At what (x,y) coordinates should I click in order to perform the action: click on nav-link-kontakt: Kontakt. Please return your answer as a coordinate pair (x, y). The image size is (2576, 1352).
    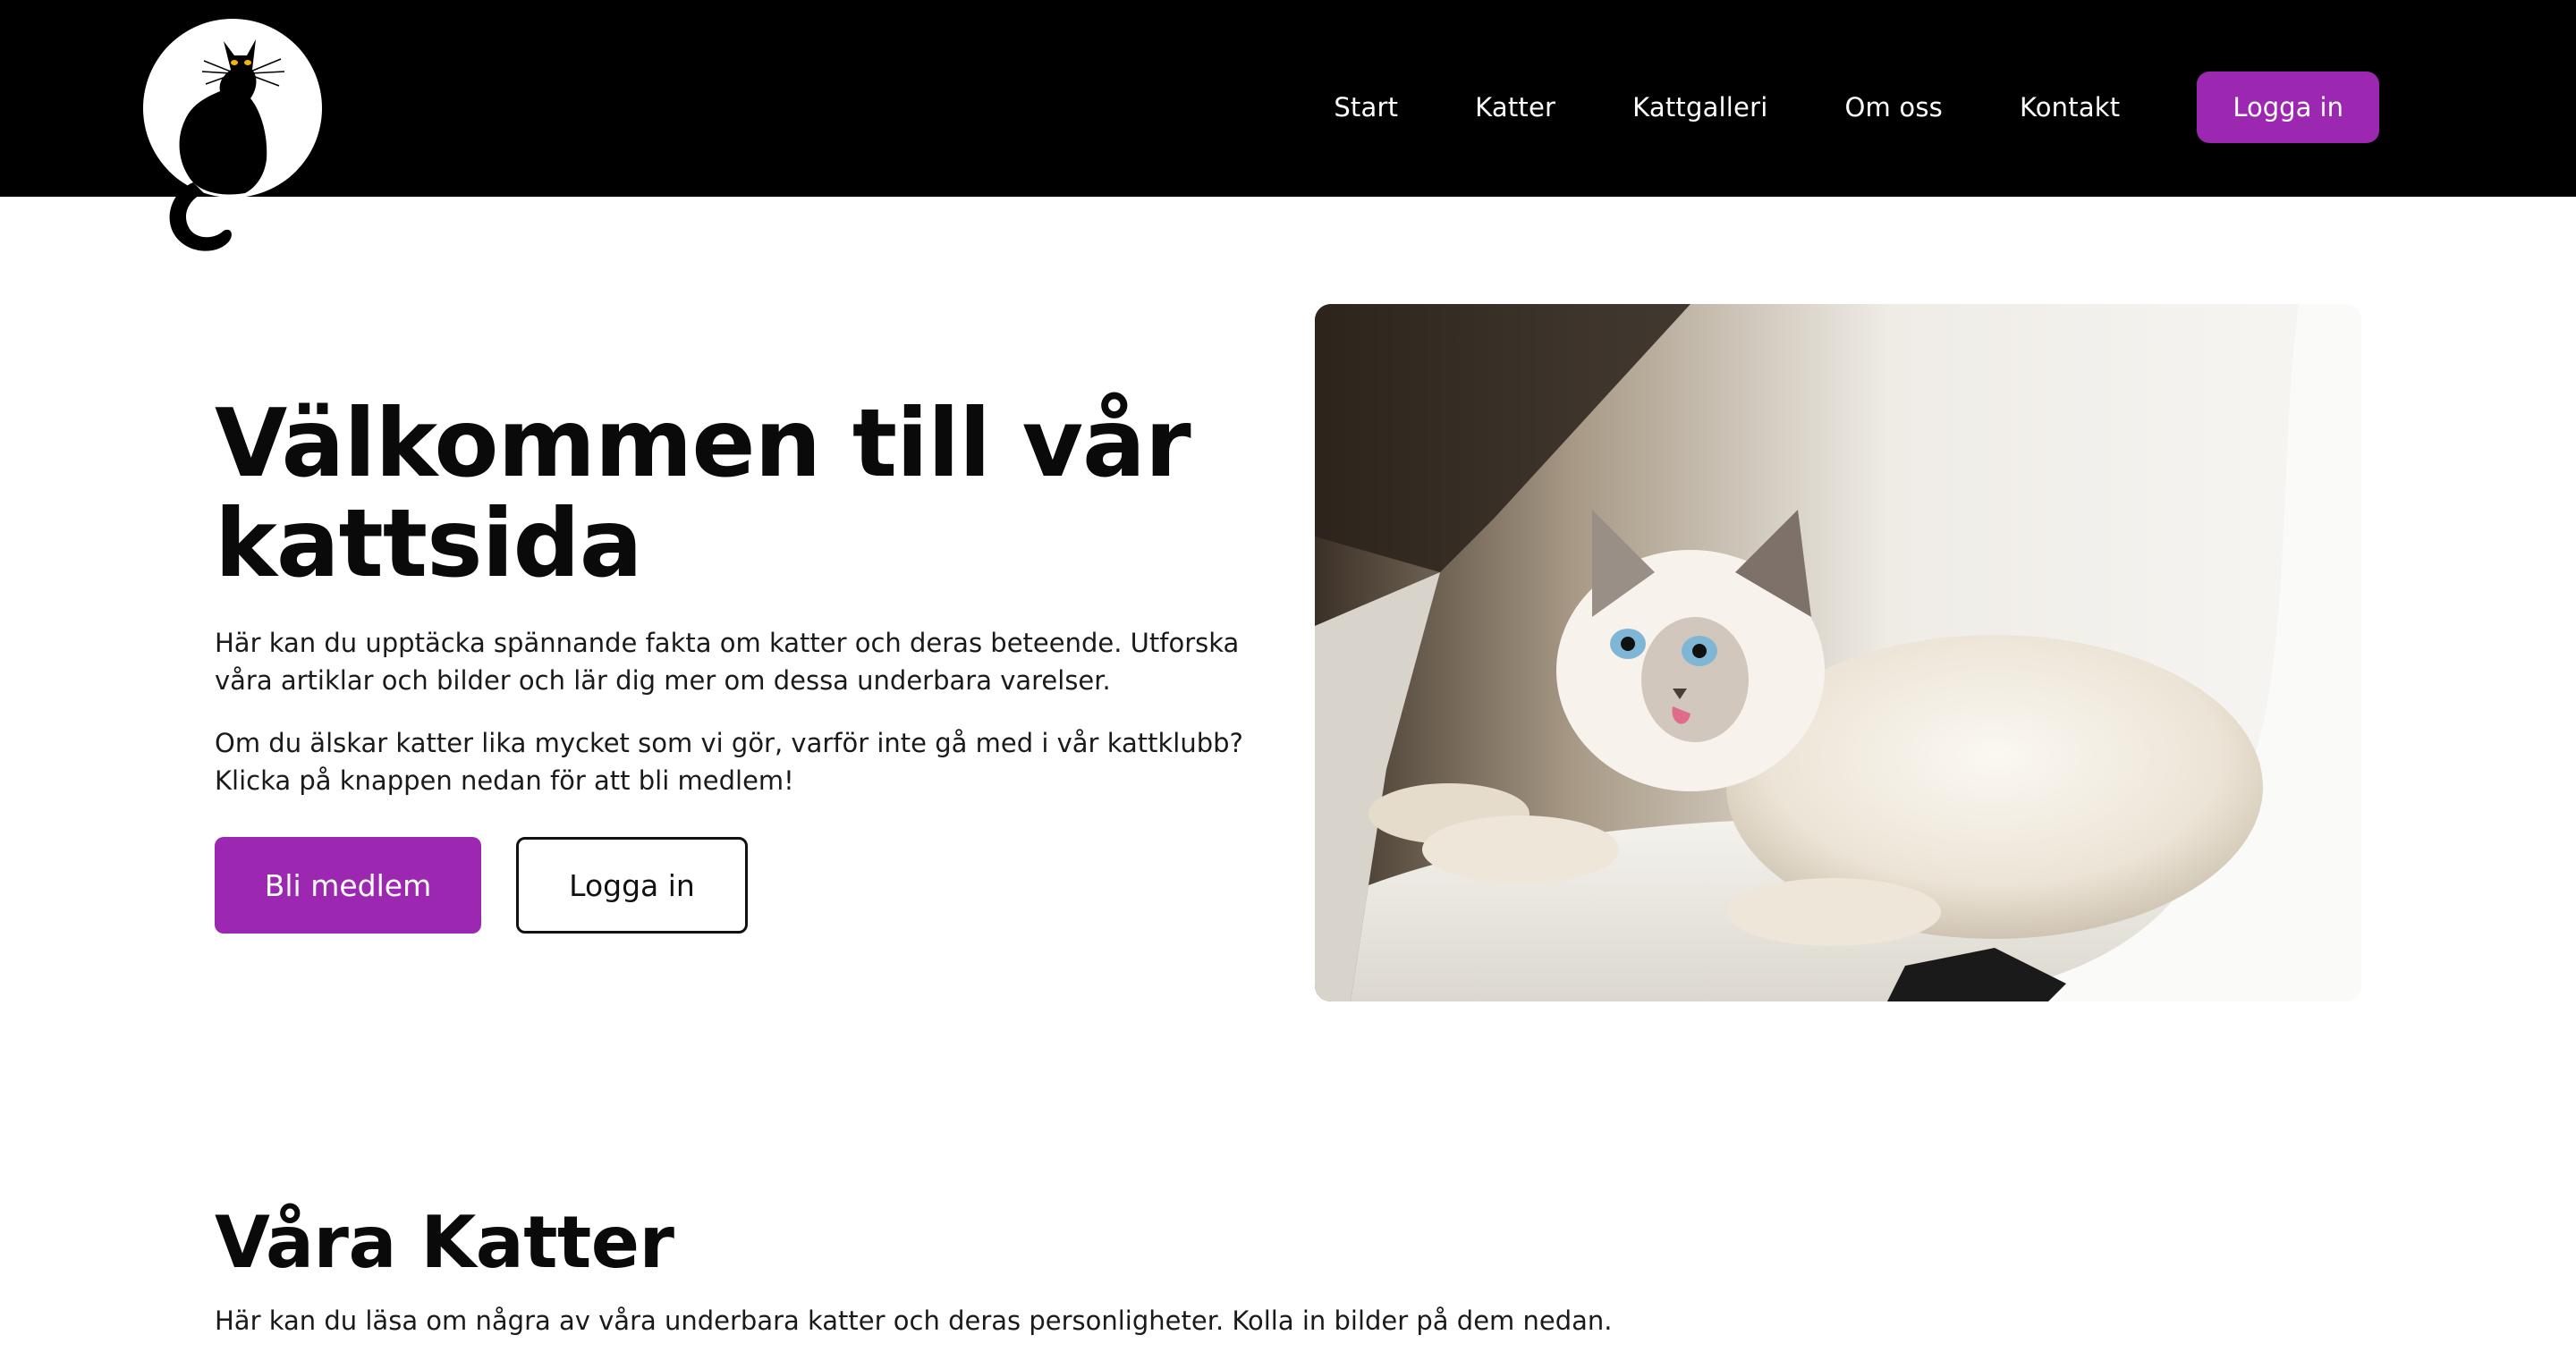
    Looking at the image, I should click on (2070, 107).